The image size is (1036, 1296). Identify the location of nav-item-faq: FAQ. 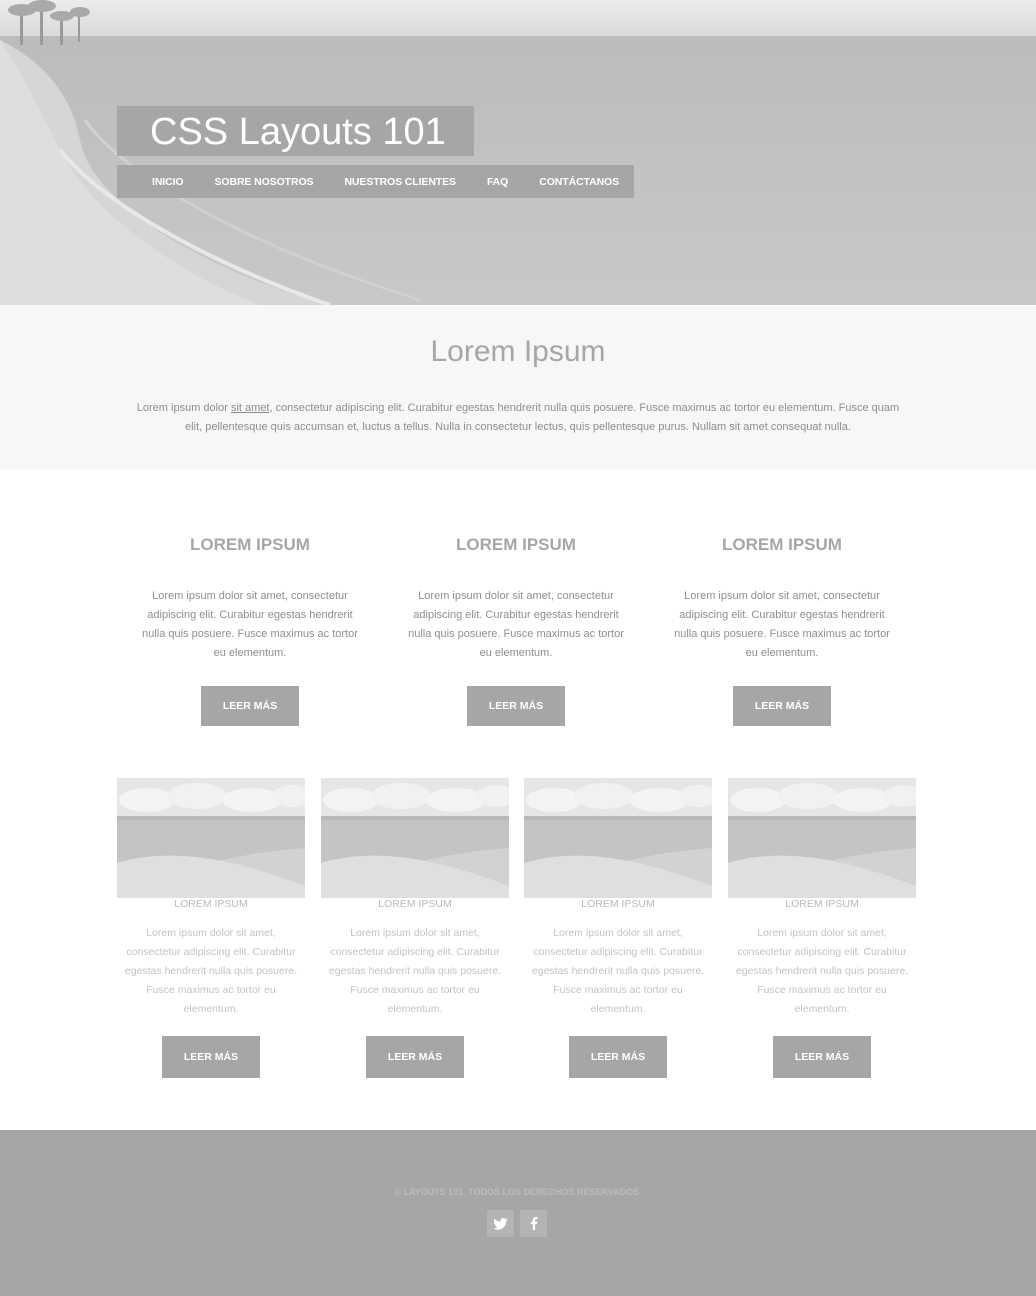
(497, 182).